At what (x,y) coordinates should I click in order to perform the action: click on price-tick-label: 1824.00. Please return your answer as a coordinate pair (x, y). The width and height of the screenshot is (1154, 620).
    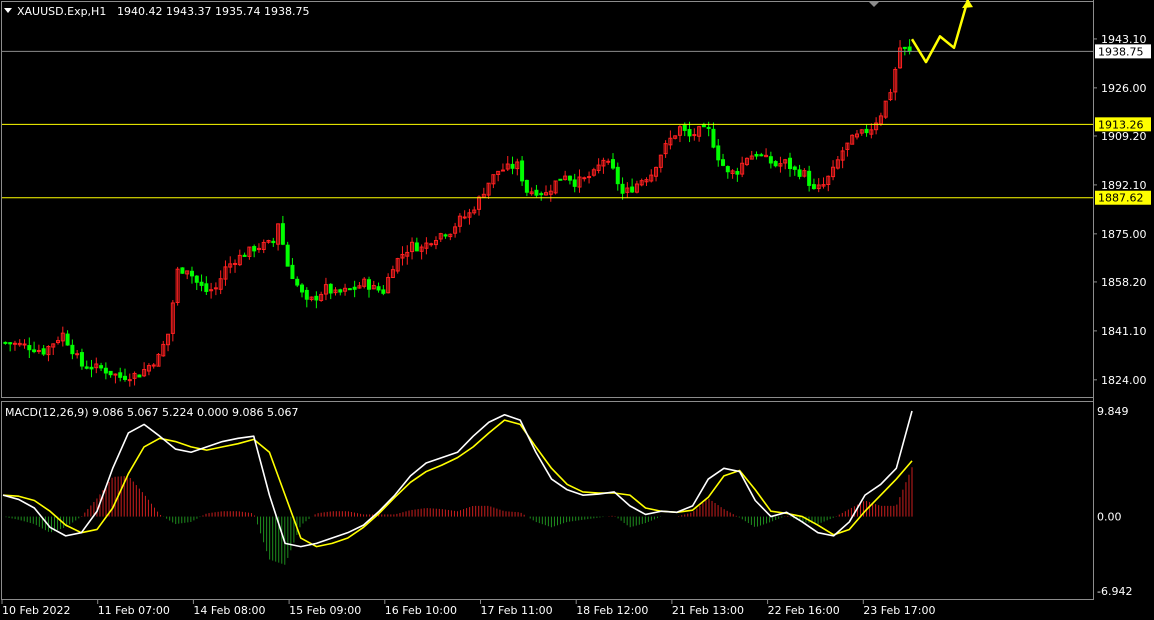
    Looking at the image, I should click on (1124, 380).